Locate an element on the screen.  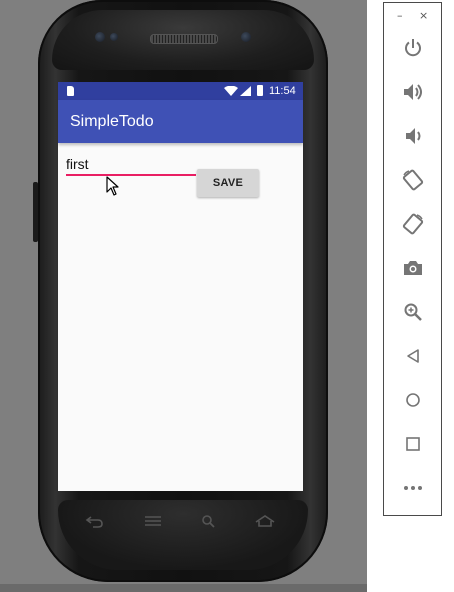
hardware-back-icon is located at coordinates (95, 521).